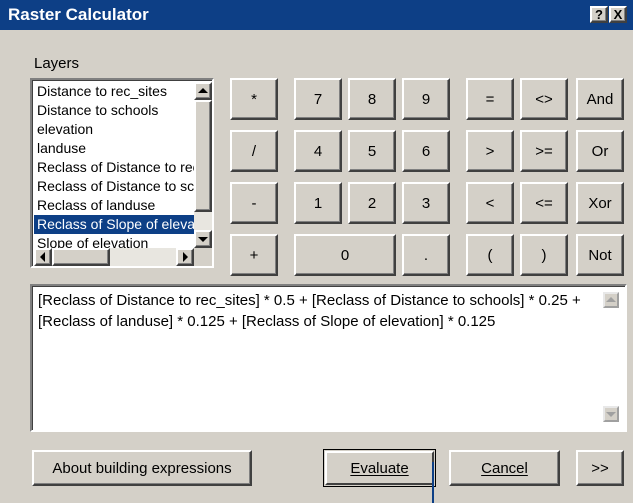 This screenshot has height=503, width=633. Describe the element at coordinates (372, 99) in the screenshot. I see `digit-8-button: 8` at that location.